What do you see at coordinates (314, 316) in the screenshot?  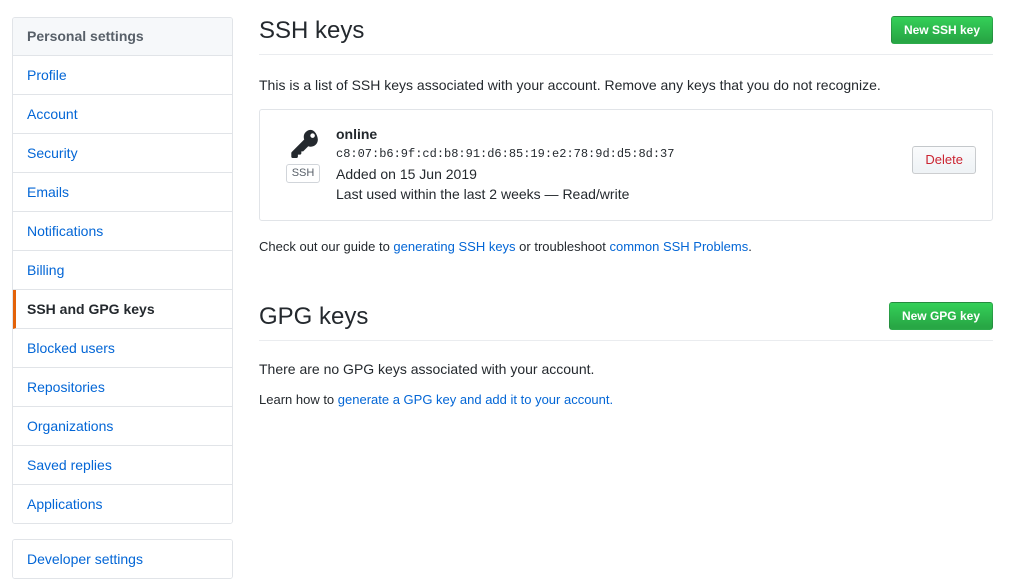 I see `gpg-keys-title: GPG keys` at bounding box center [314, 316].